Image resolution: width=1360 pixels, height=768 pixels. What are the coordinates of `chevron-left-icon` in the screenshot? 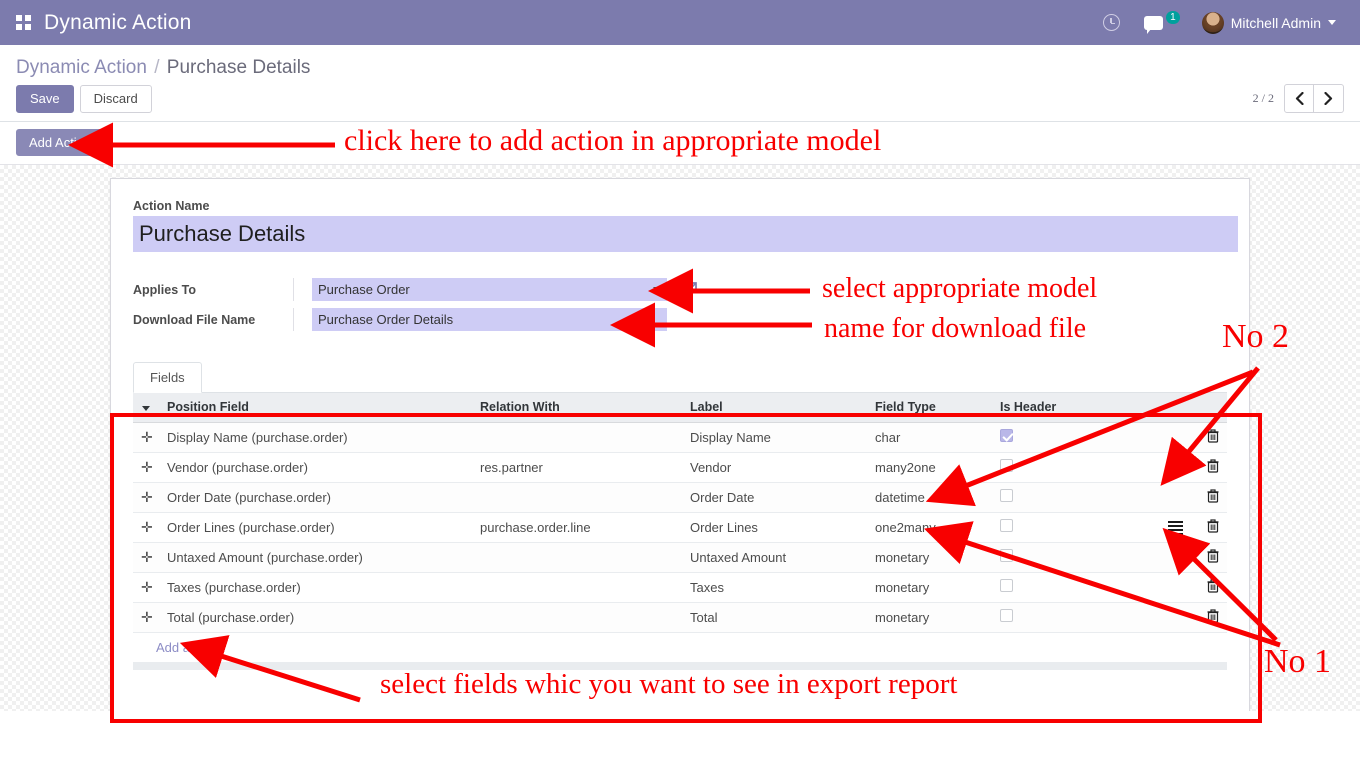 It's located at (1299, 98).